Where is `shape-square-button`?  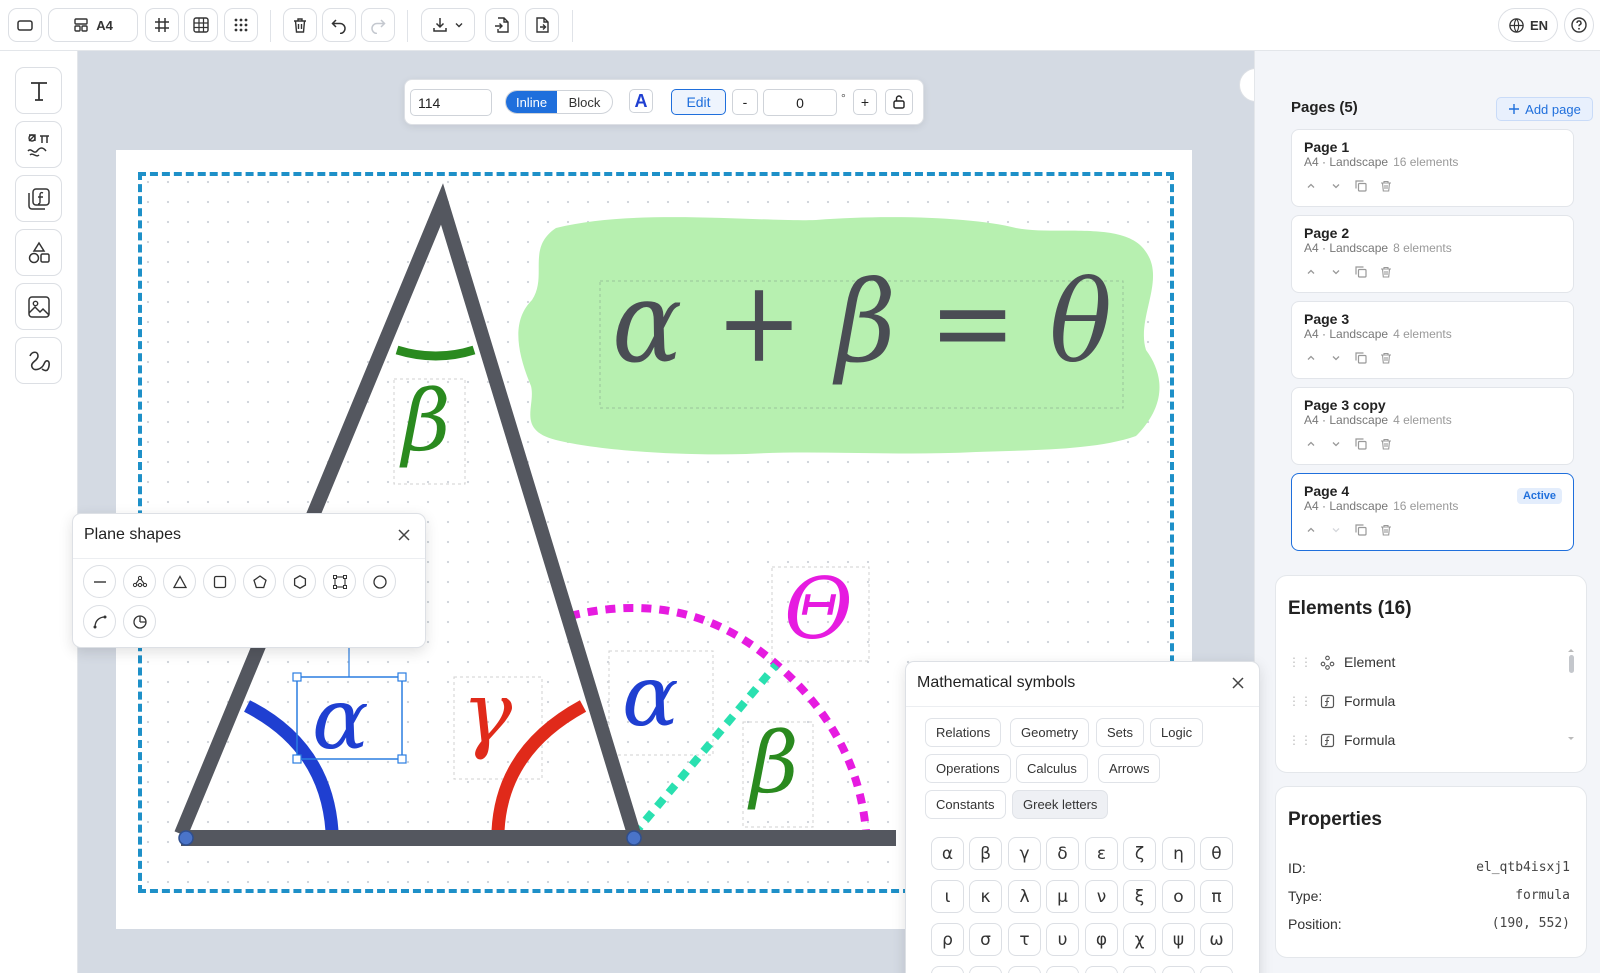
shape-square-button is located at coordinates (219, 581).